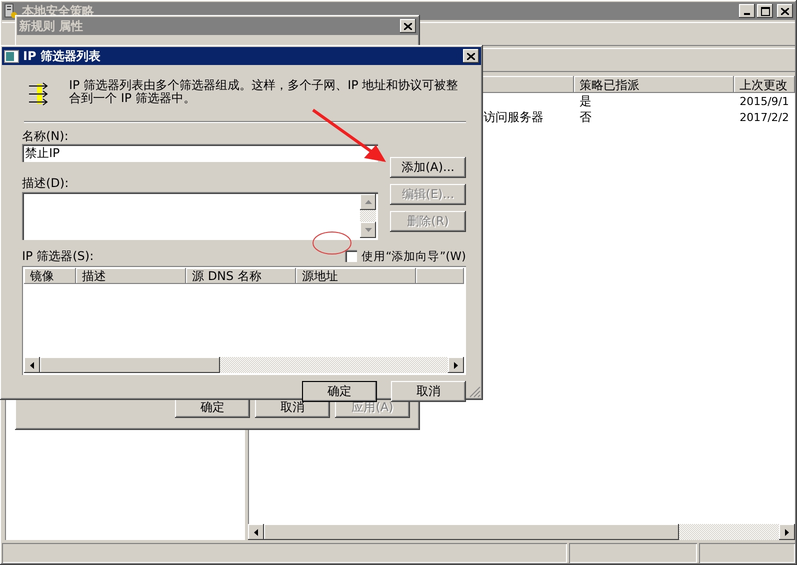 The image size is (797, 565). What do you see at coordinates (46, 136) in the screenshot?
I see `field-label: 名称(N):` at bounding box center [46, 136].